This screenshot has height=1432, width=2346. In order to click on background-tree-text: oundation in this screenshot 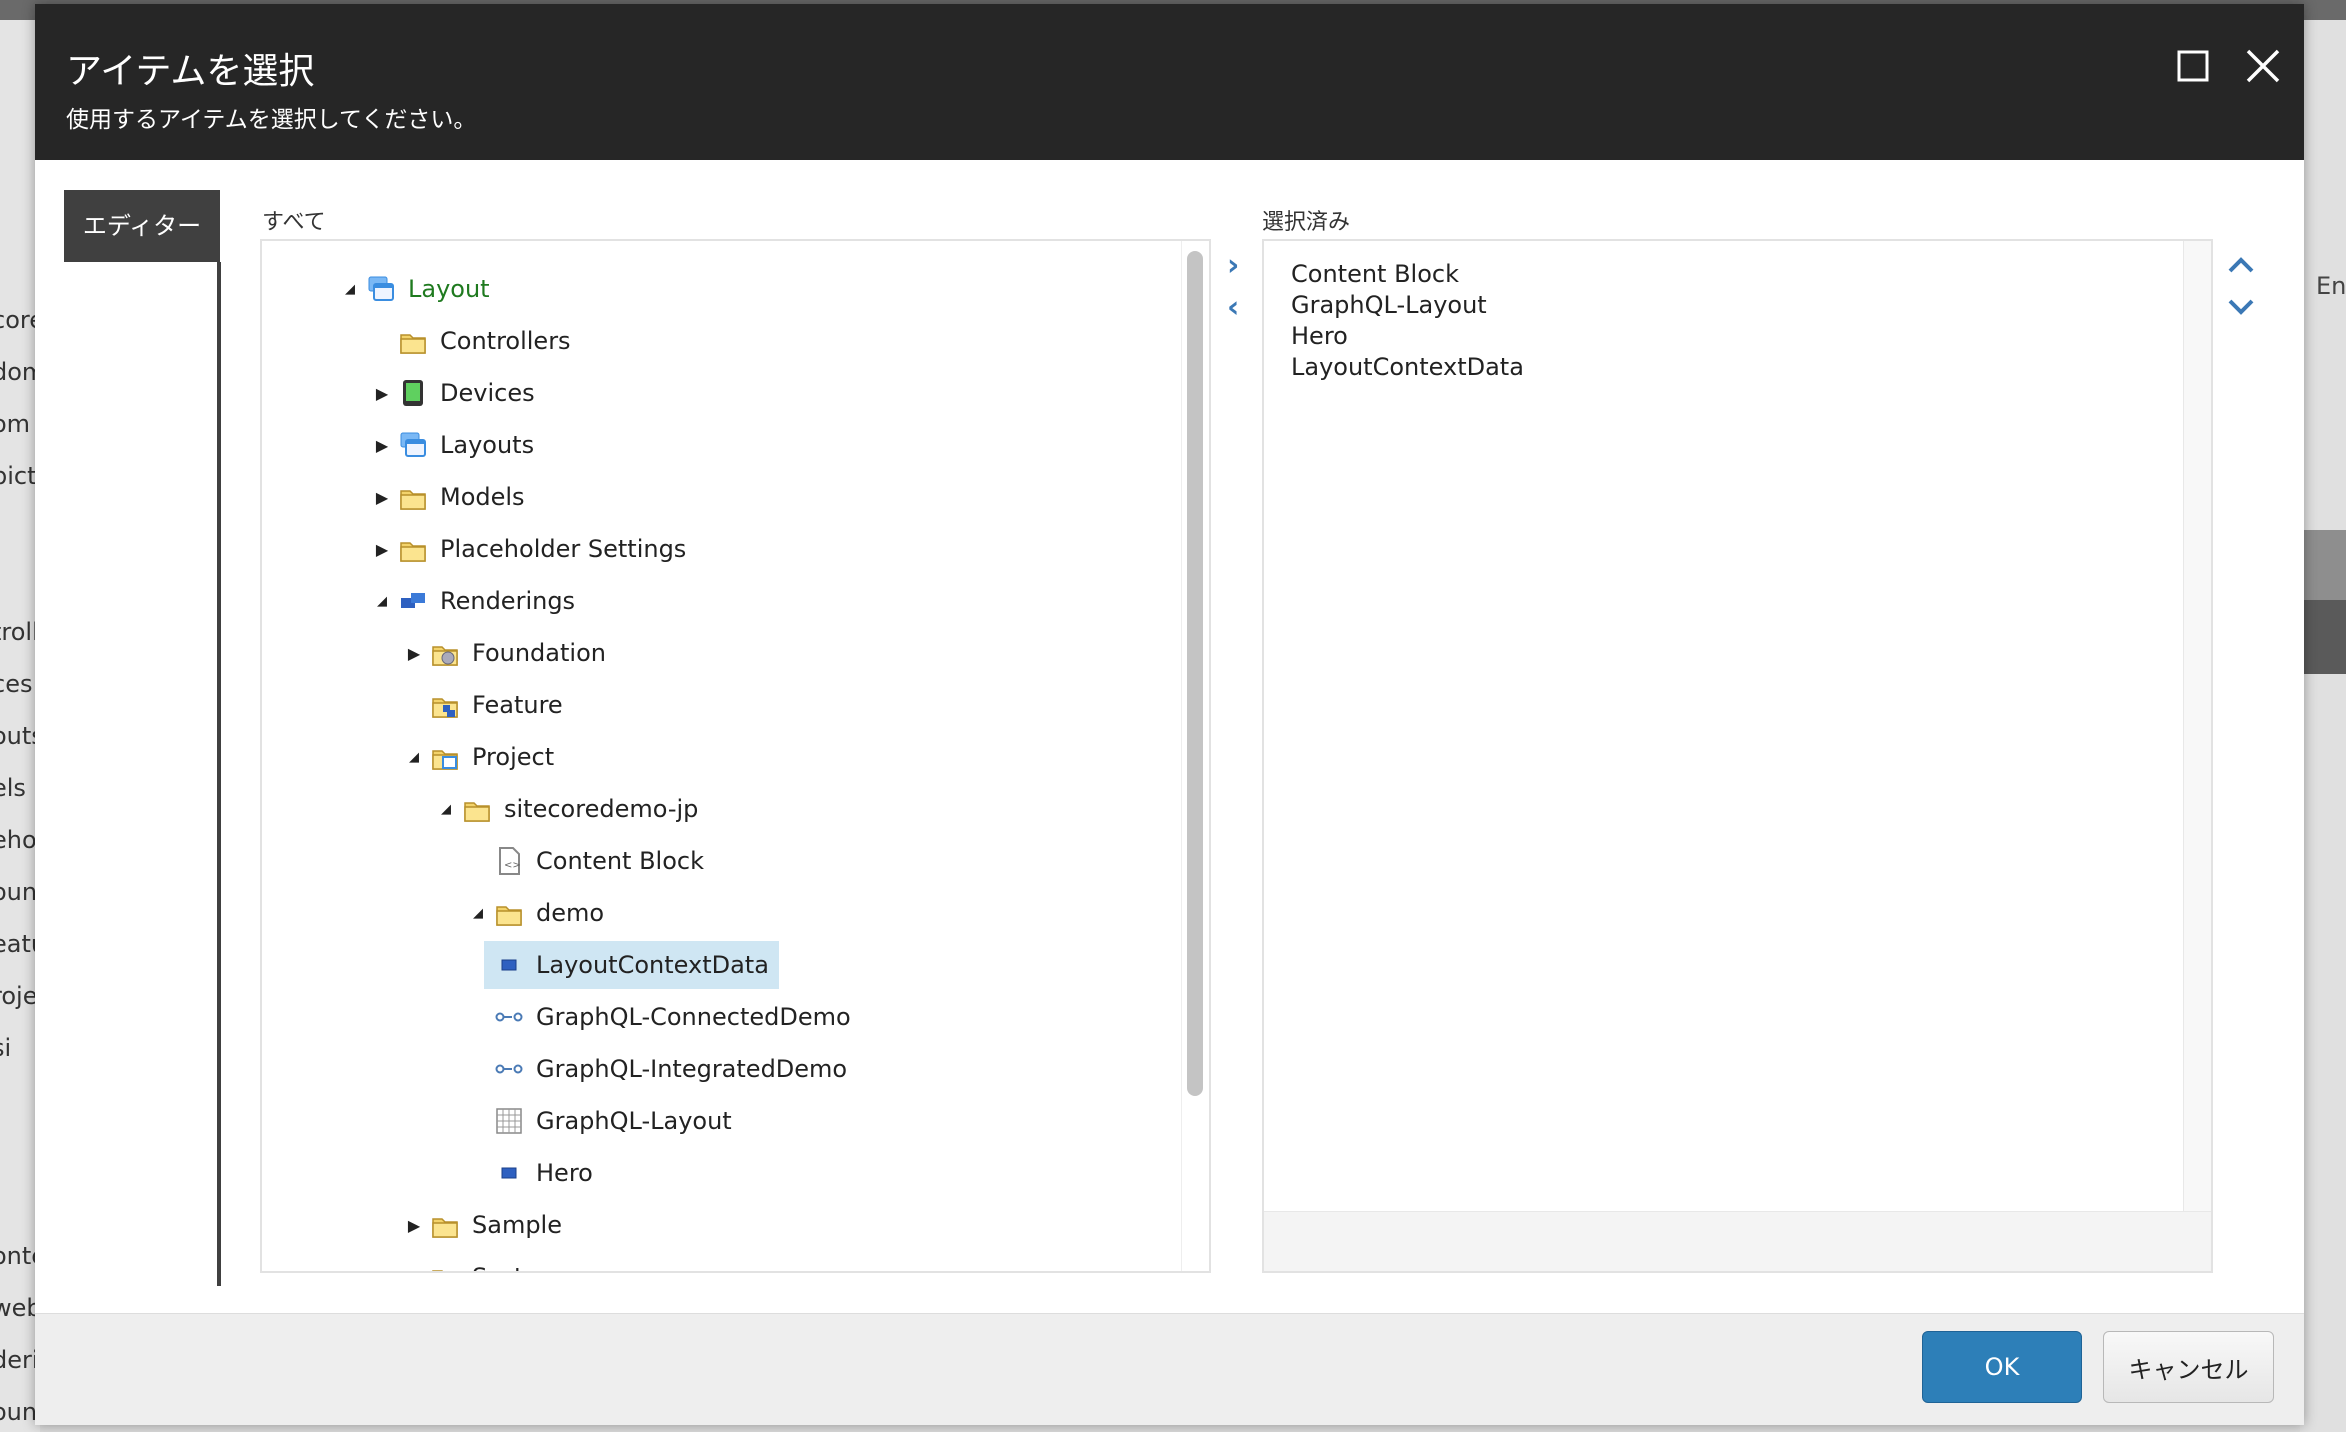, I will do `click(20, 1412)`.